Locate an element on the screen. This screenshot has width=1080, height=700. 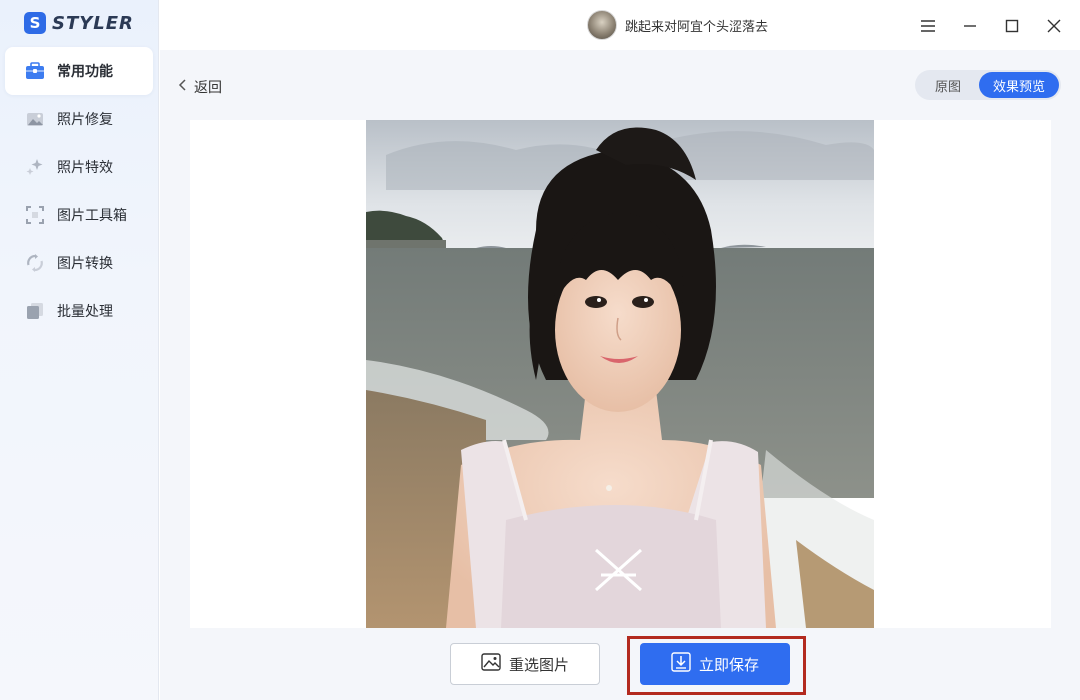
sidebar-nav: 常用功能 照片修复 照片特效 图片工具箱 图片转换 批量处理 is located at coordinates (79, 191).